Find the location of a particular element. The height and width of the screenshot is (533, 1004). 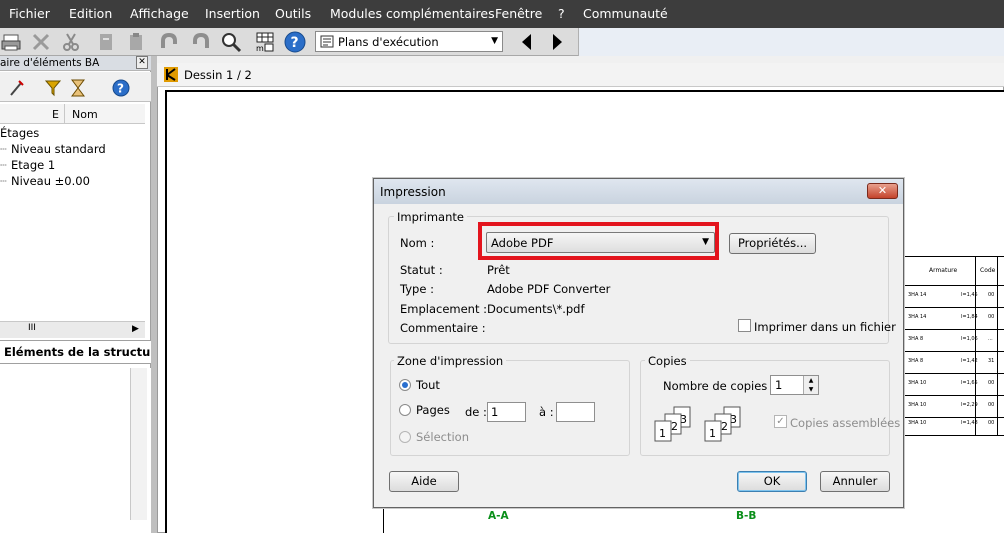

close-button: ✕ is located at coordinates (882, 191).